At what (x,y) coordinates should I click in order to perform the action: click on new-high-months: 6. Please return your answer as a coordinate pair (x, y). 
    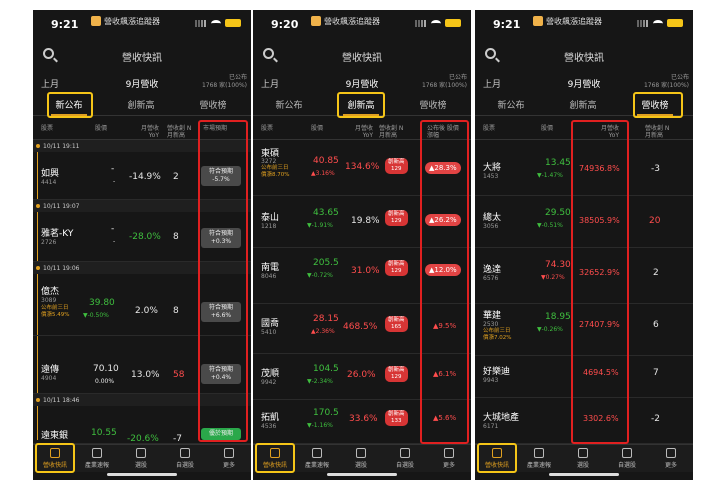
    Looking at the image, I should click on (656, 325).